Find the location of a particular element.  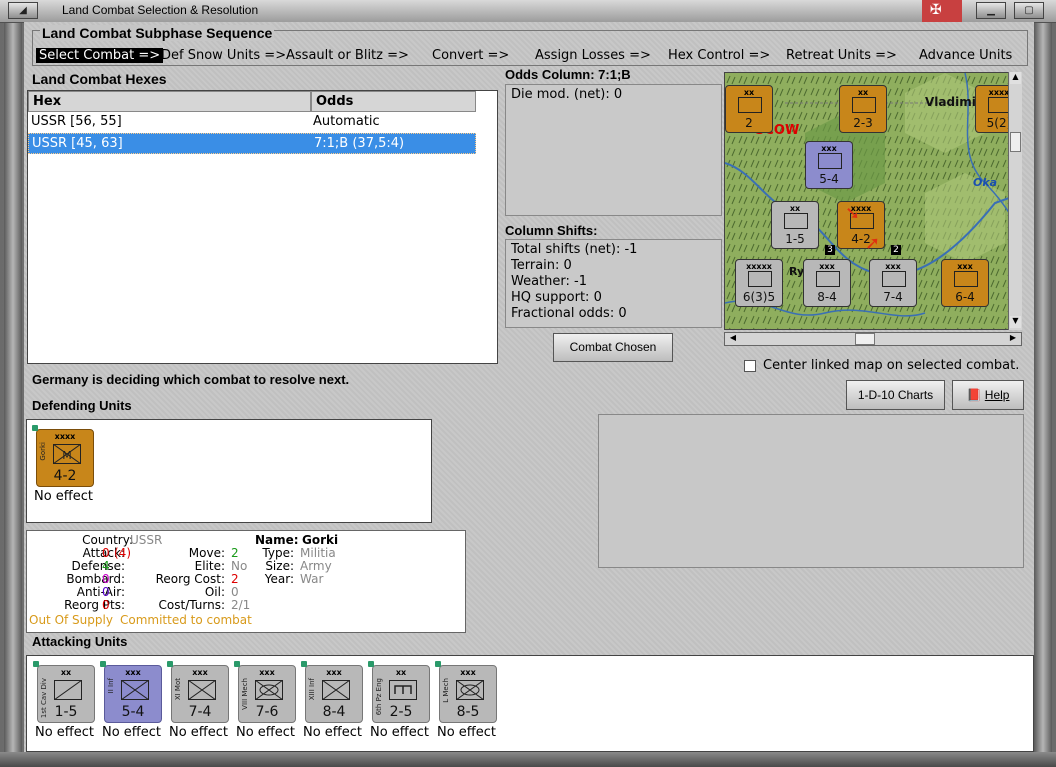

type-label: Type: is located at coordinates (278, 553).